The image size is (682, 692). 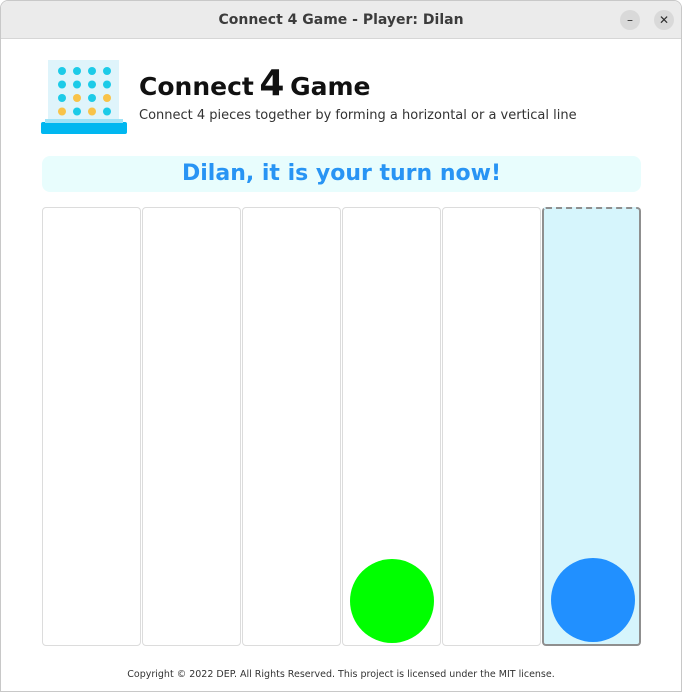 I want to click on blue-game-piece, so click(x=593, y=600).